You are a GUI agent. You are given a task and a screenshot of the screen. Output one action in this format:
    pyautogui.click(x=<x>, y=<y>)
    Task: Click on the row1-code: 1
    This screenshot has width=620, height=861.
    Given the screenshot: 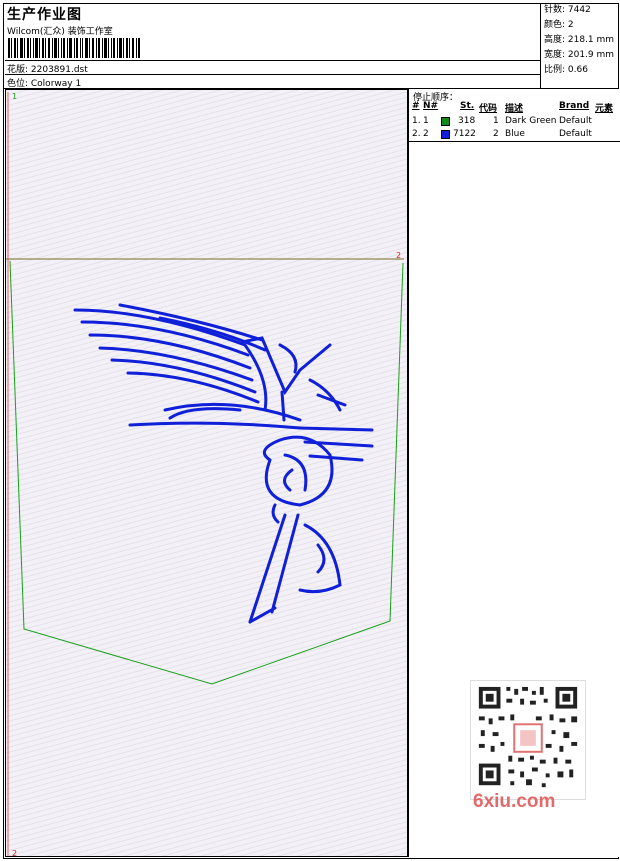 What is the action you would take?
    pyautogui.click(x=496, y=121)
    